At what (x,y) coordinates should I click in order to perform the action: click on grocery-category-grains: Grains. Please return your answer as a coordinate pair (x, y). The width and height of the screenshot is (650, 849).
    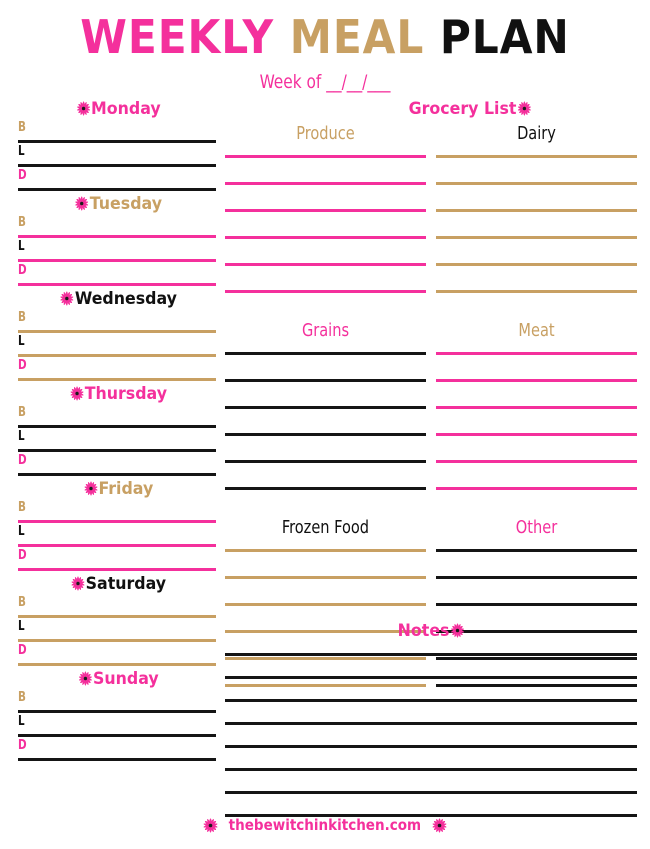
    Looking at the image, I should click on (325, 416).